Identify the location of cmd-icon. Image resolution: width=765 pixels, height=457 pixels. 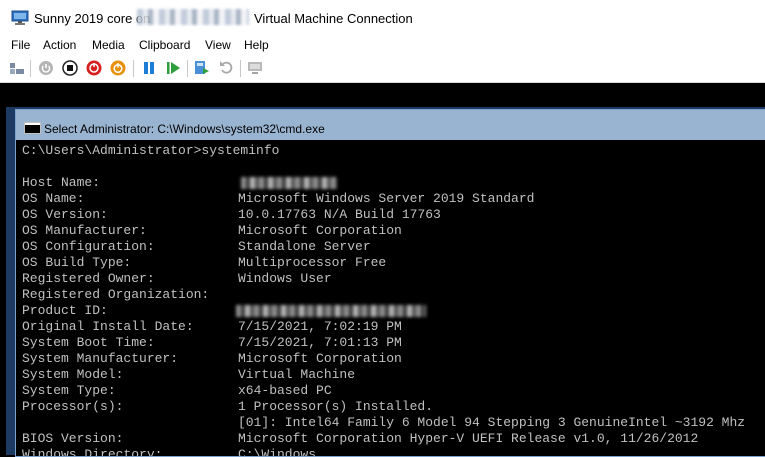
(32, 128).